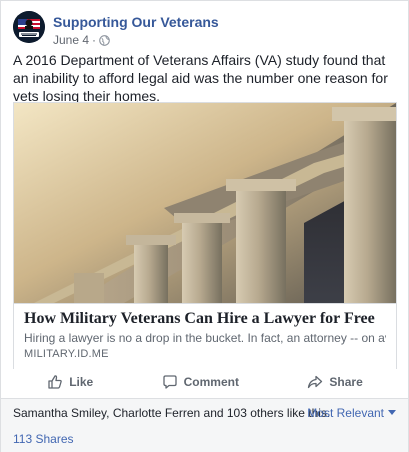 The width and height of the screenshot is (409, 452). I want to click on post-meta: June 4 ·, so click(81, 40).